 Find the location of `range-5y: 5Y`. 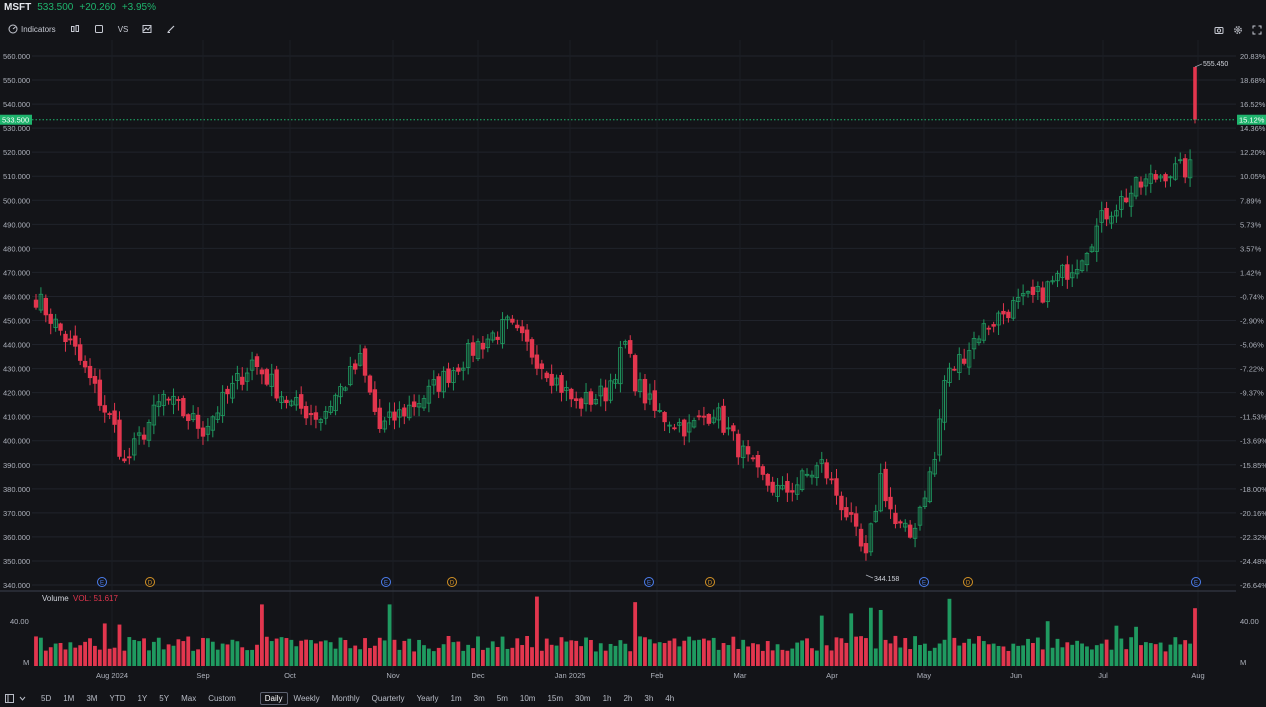

range-5y: 5Y is located at coordinates (164, 698).